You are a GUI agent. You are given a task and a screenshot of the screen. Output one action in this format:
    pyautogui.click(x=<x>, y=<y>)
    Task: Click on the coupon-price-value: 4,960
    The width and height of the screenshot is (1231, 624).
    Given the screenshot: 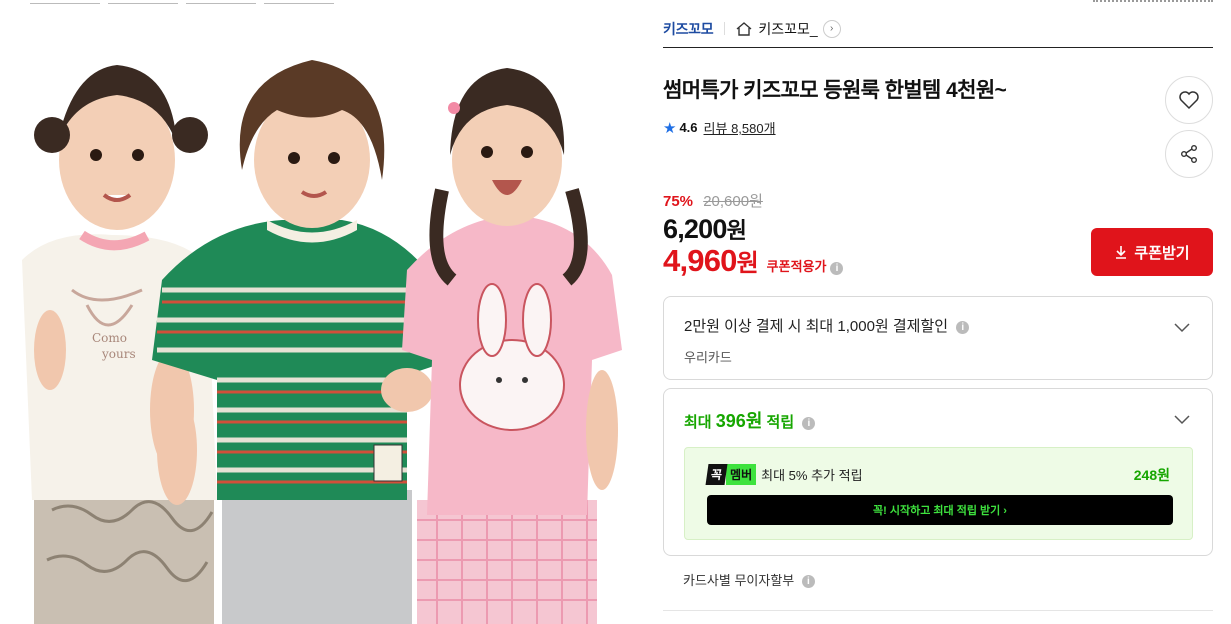 What is the action you would take?
    pyautogui.click(x=700, y=260)
    